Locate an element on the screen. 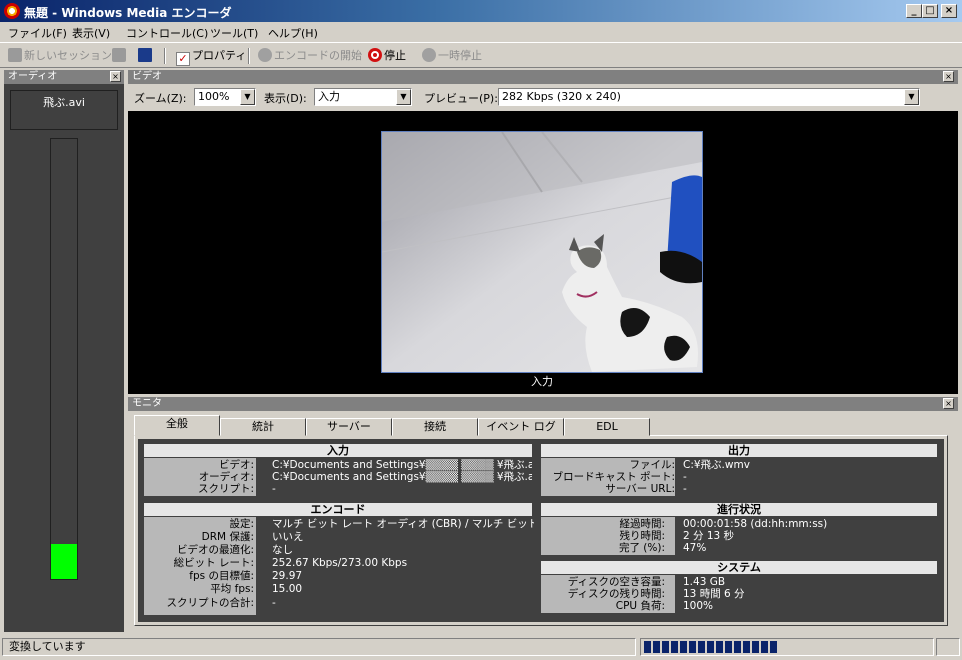 This screenshot has width=962, height=660. start-icon is located at coordinates (265, 55).